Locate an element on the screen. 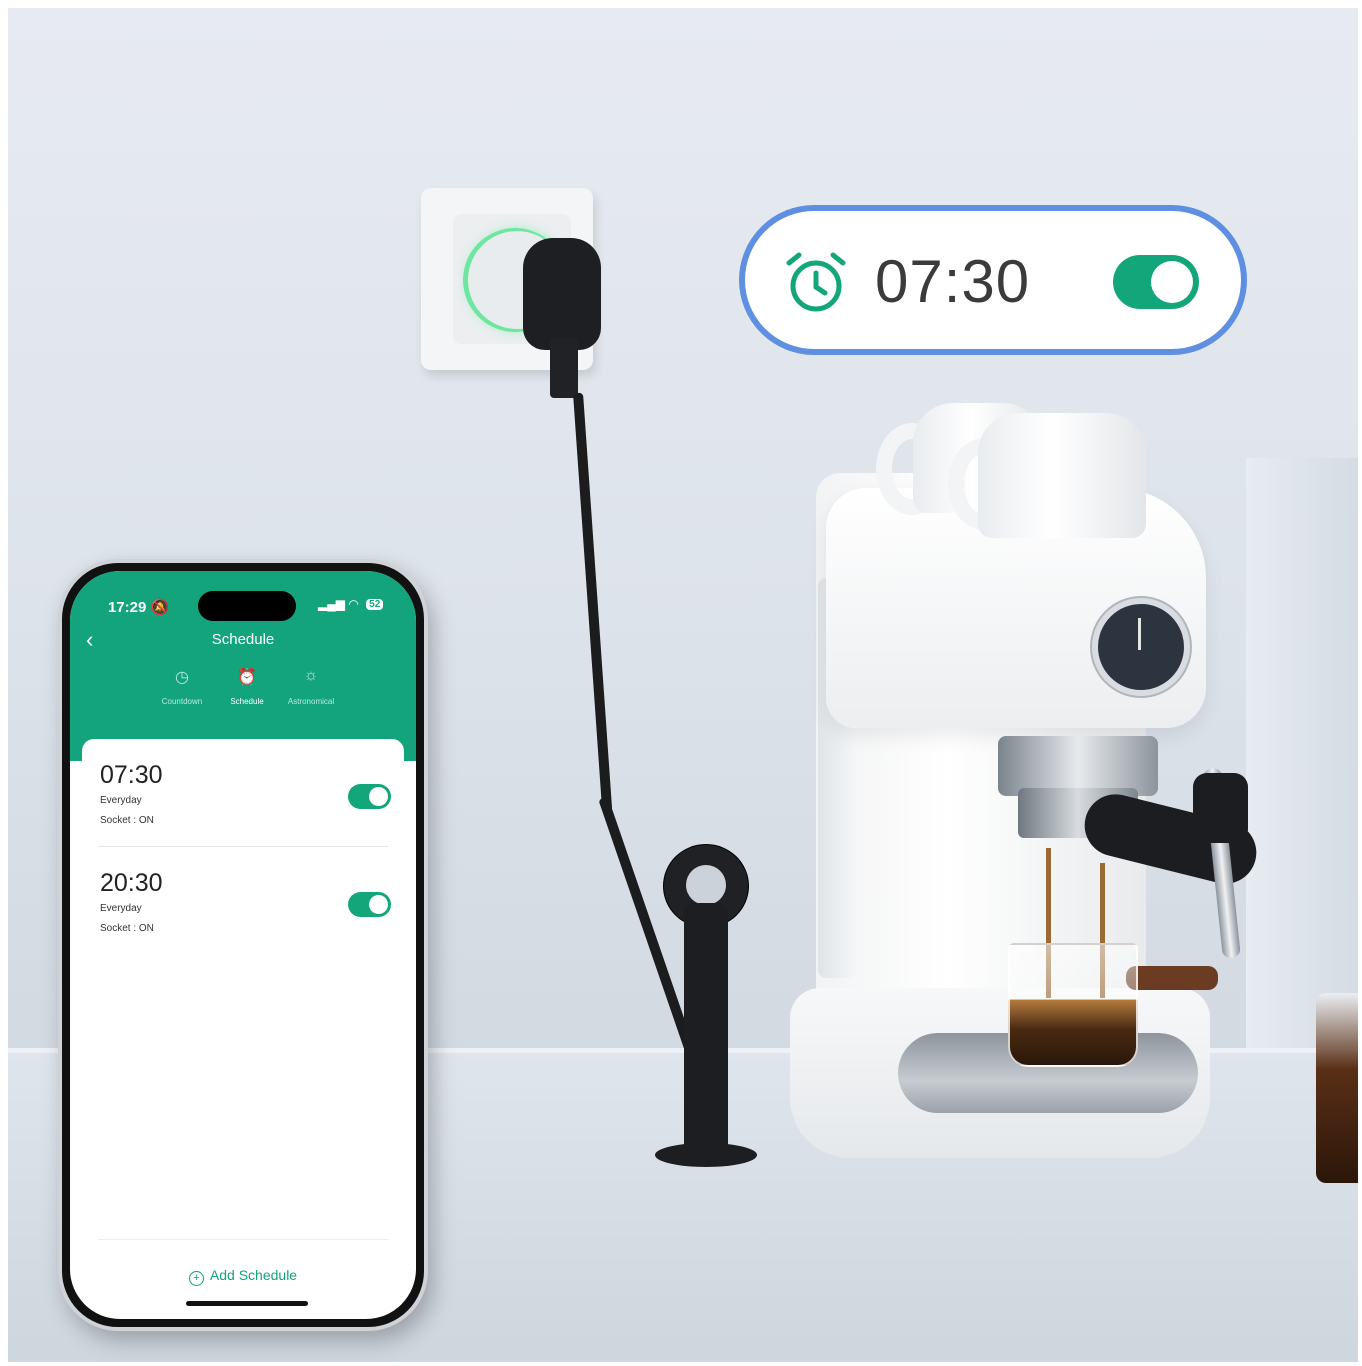  divider is located at coordinates (243, 1239).